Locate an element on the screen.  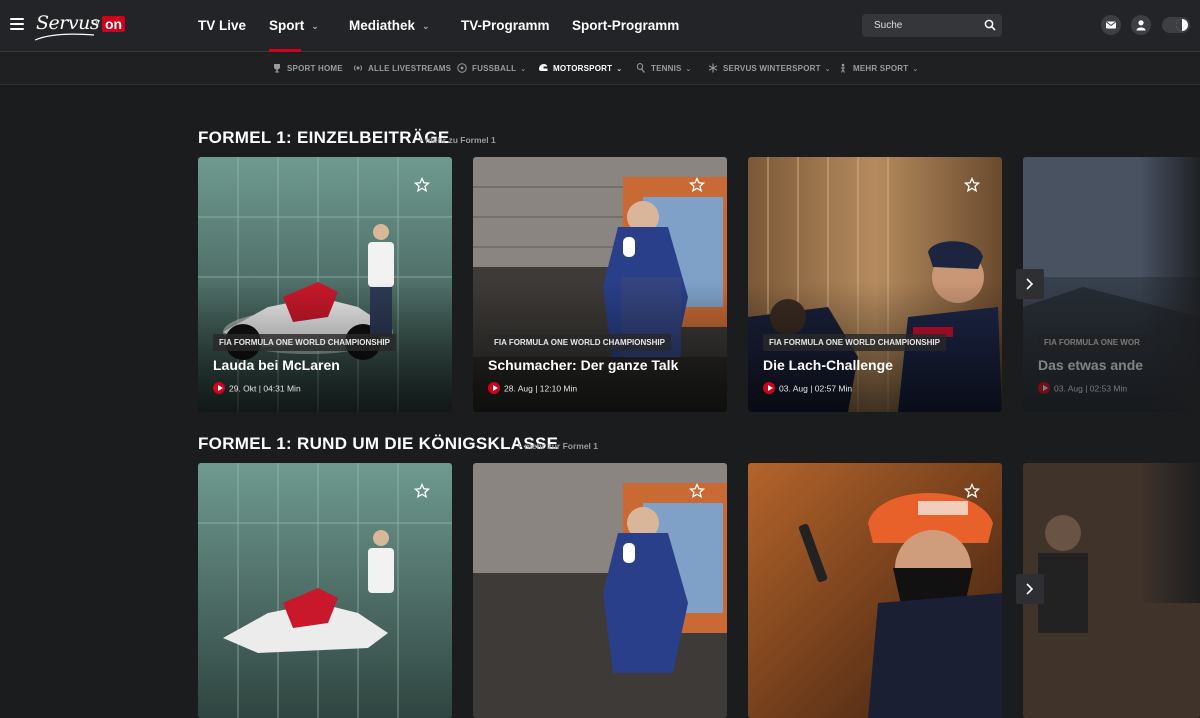
logo-on-badge: on is located at coordinates (114, 24).